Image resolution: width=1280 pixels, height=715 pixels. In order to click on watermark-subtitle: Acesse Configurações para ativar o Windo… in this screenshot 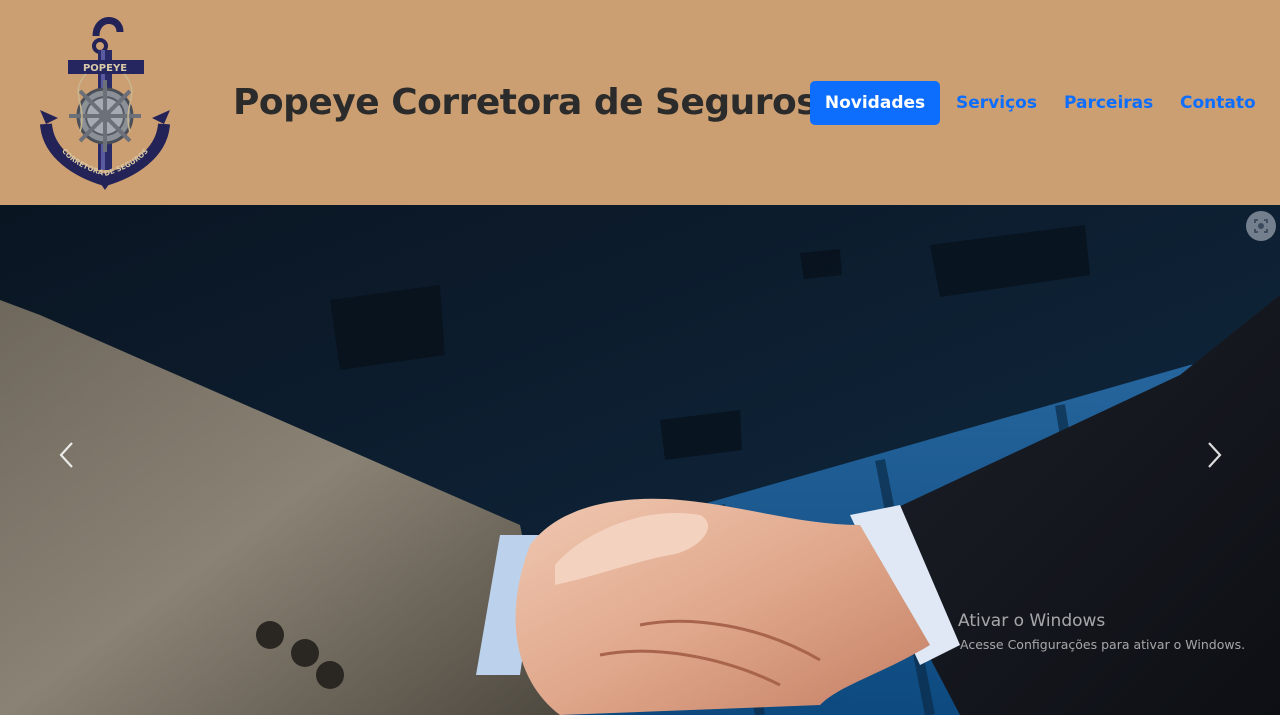, I will do `click(1103, 644)`.